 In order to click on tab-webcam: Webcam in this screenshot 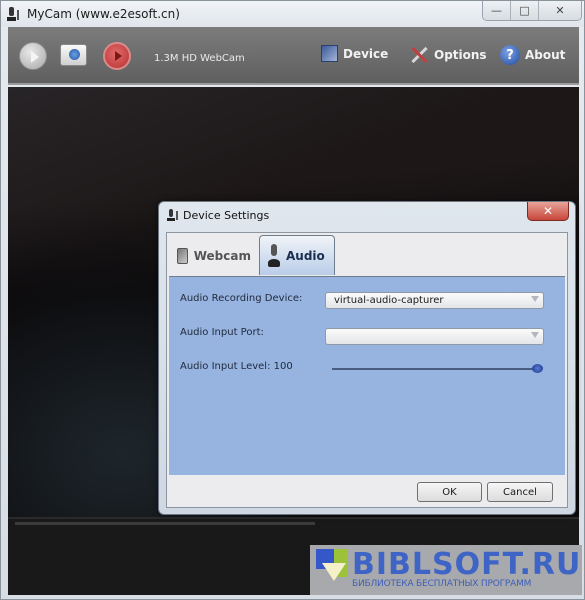, I will do `click(214, 256)`.